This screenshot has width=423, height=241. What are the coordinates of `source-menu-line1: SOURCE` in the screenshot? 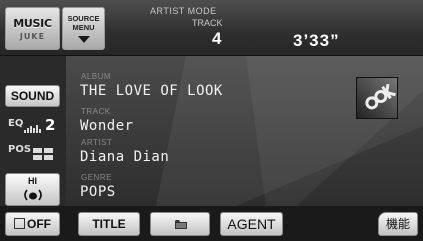 It's located at (83, 18).